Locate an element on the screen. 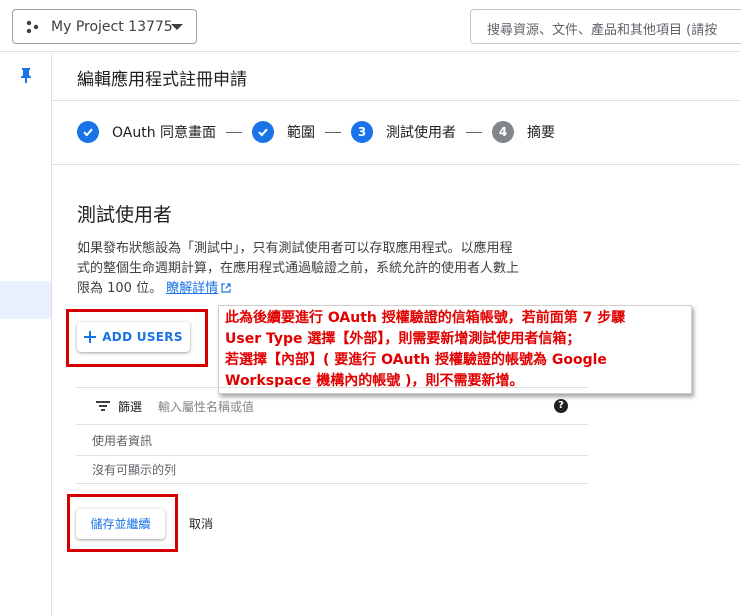 The height and width of the screenshot is (615, 741). stepper: OAuth 同意畫面 範圍 3 測試使用者 4 摘要 is located at coordinates (316, 132).